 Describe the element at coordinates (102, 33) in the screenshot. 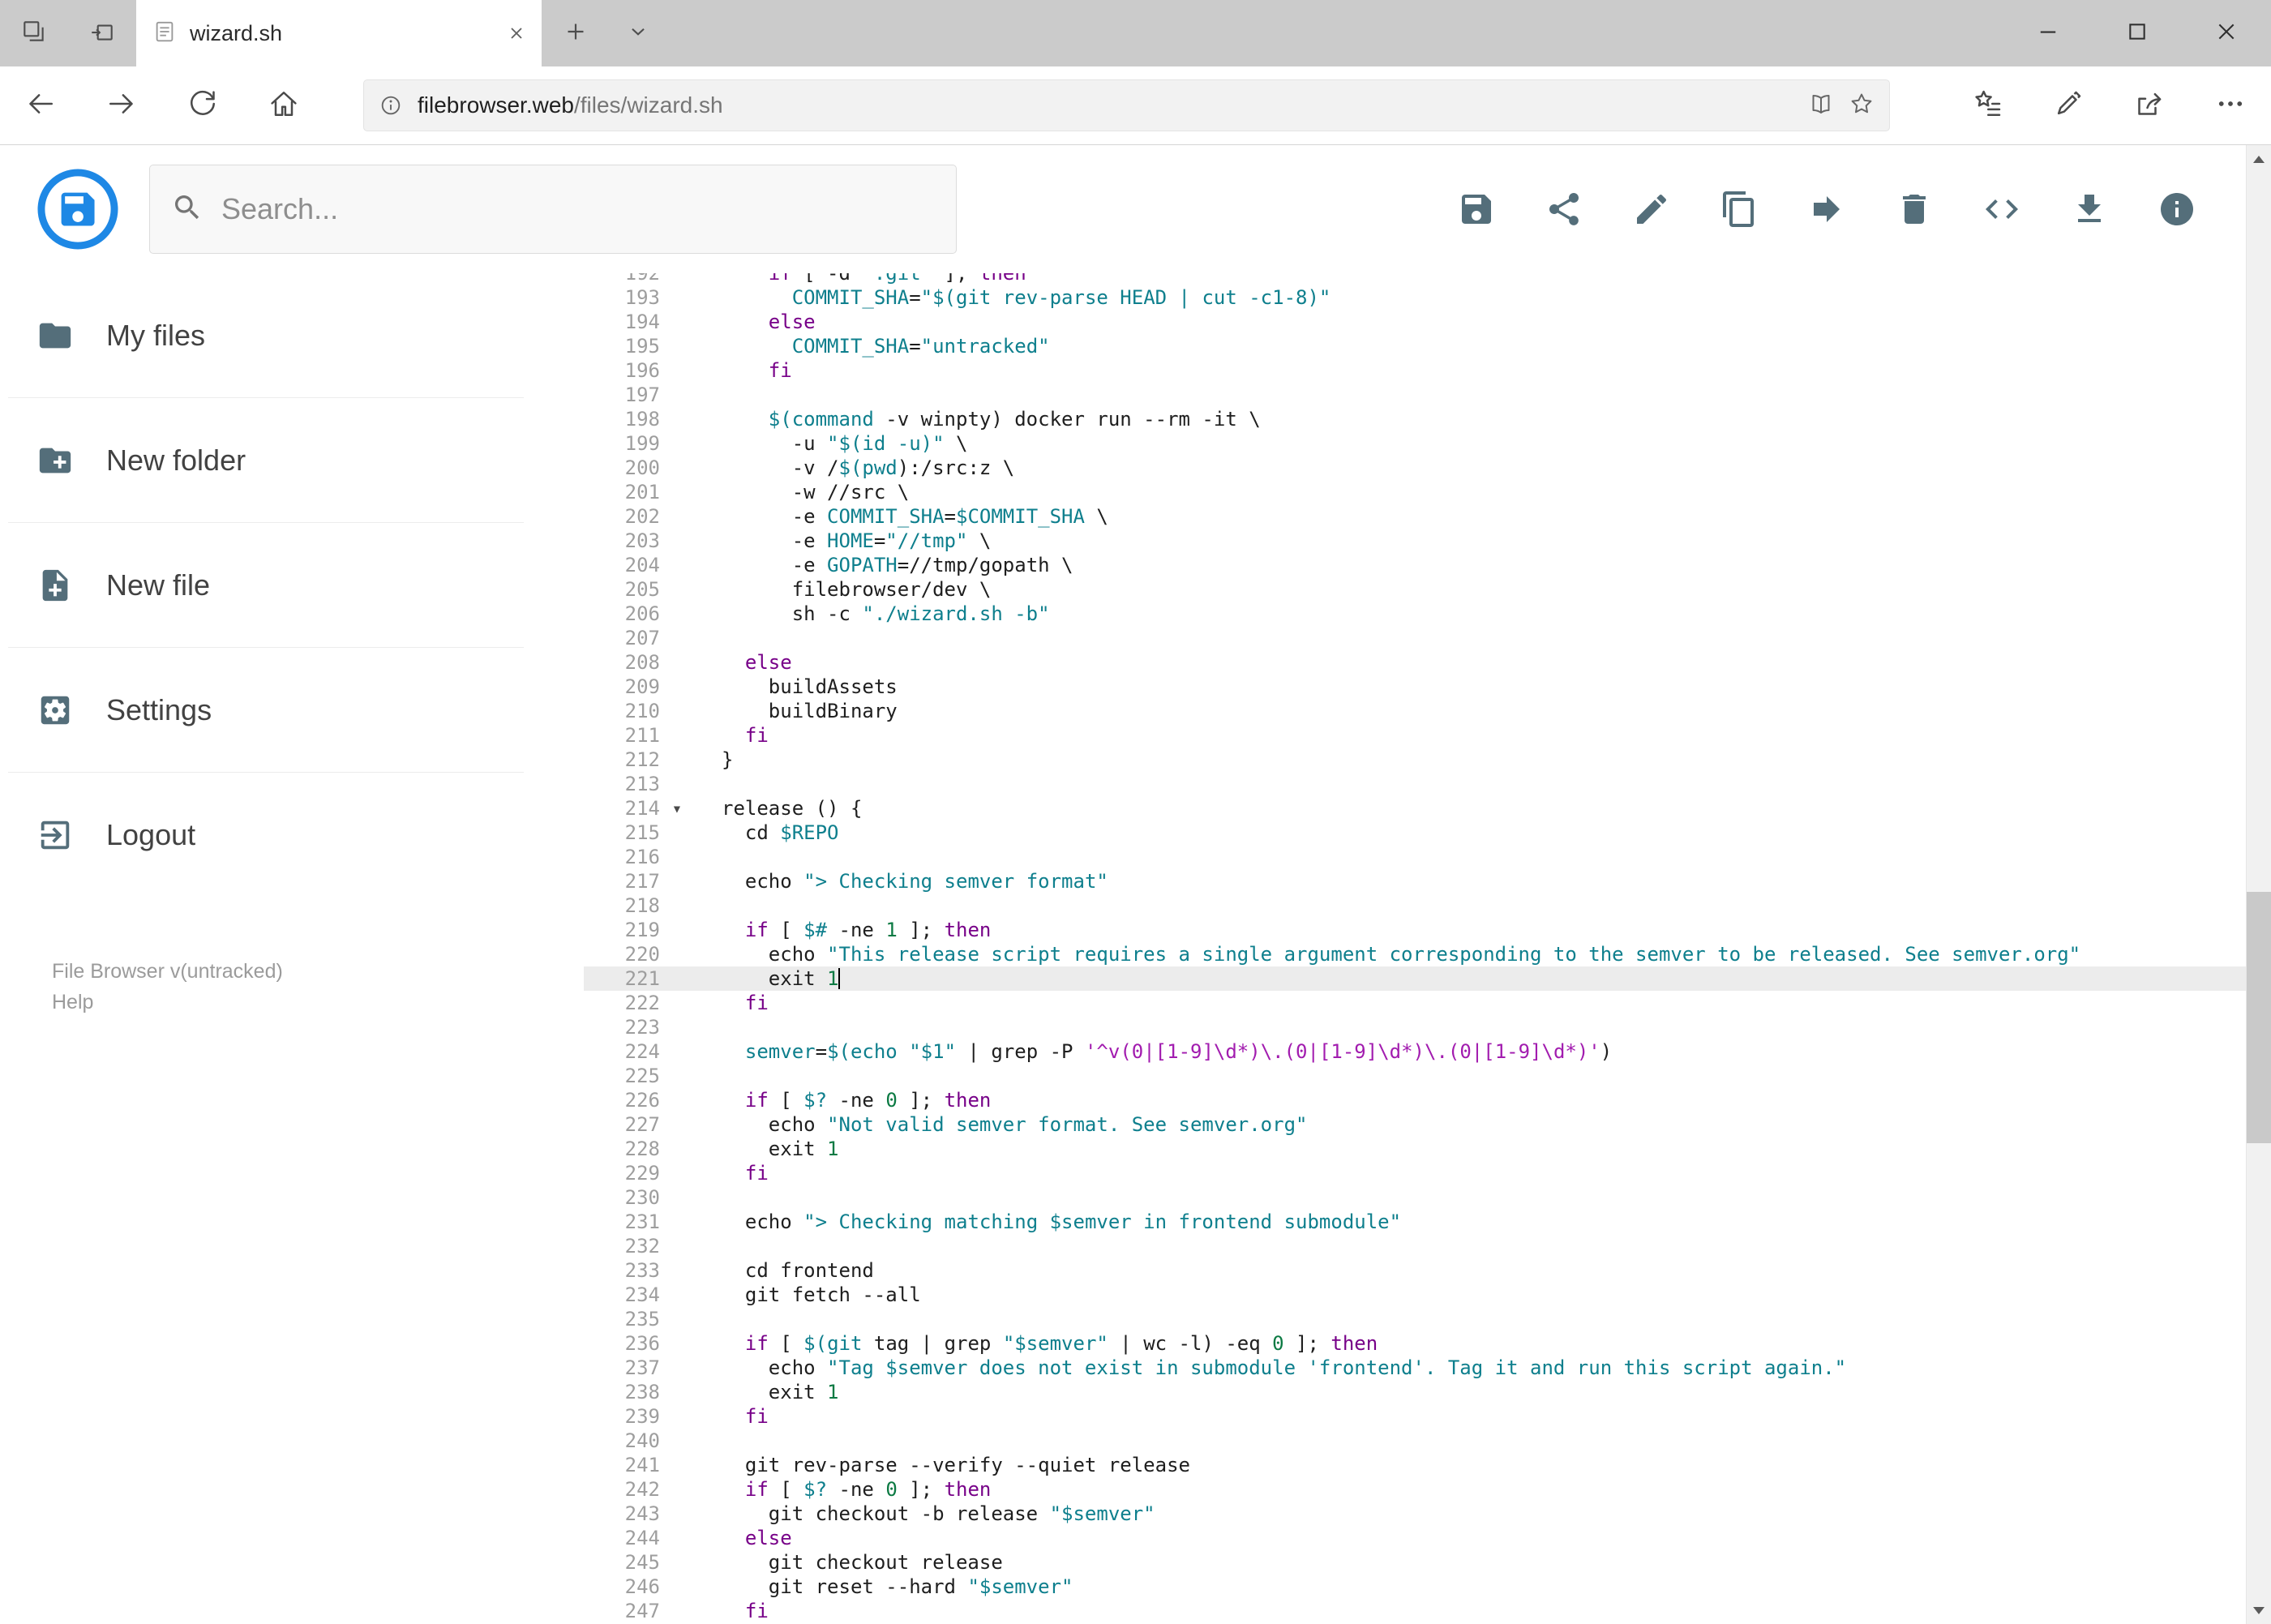

I see `tab-preview-button` at that location.